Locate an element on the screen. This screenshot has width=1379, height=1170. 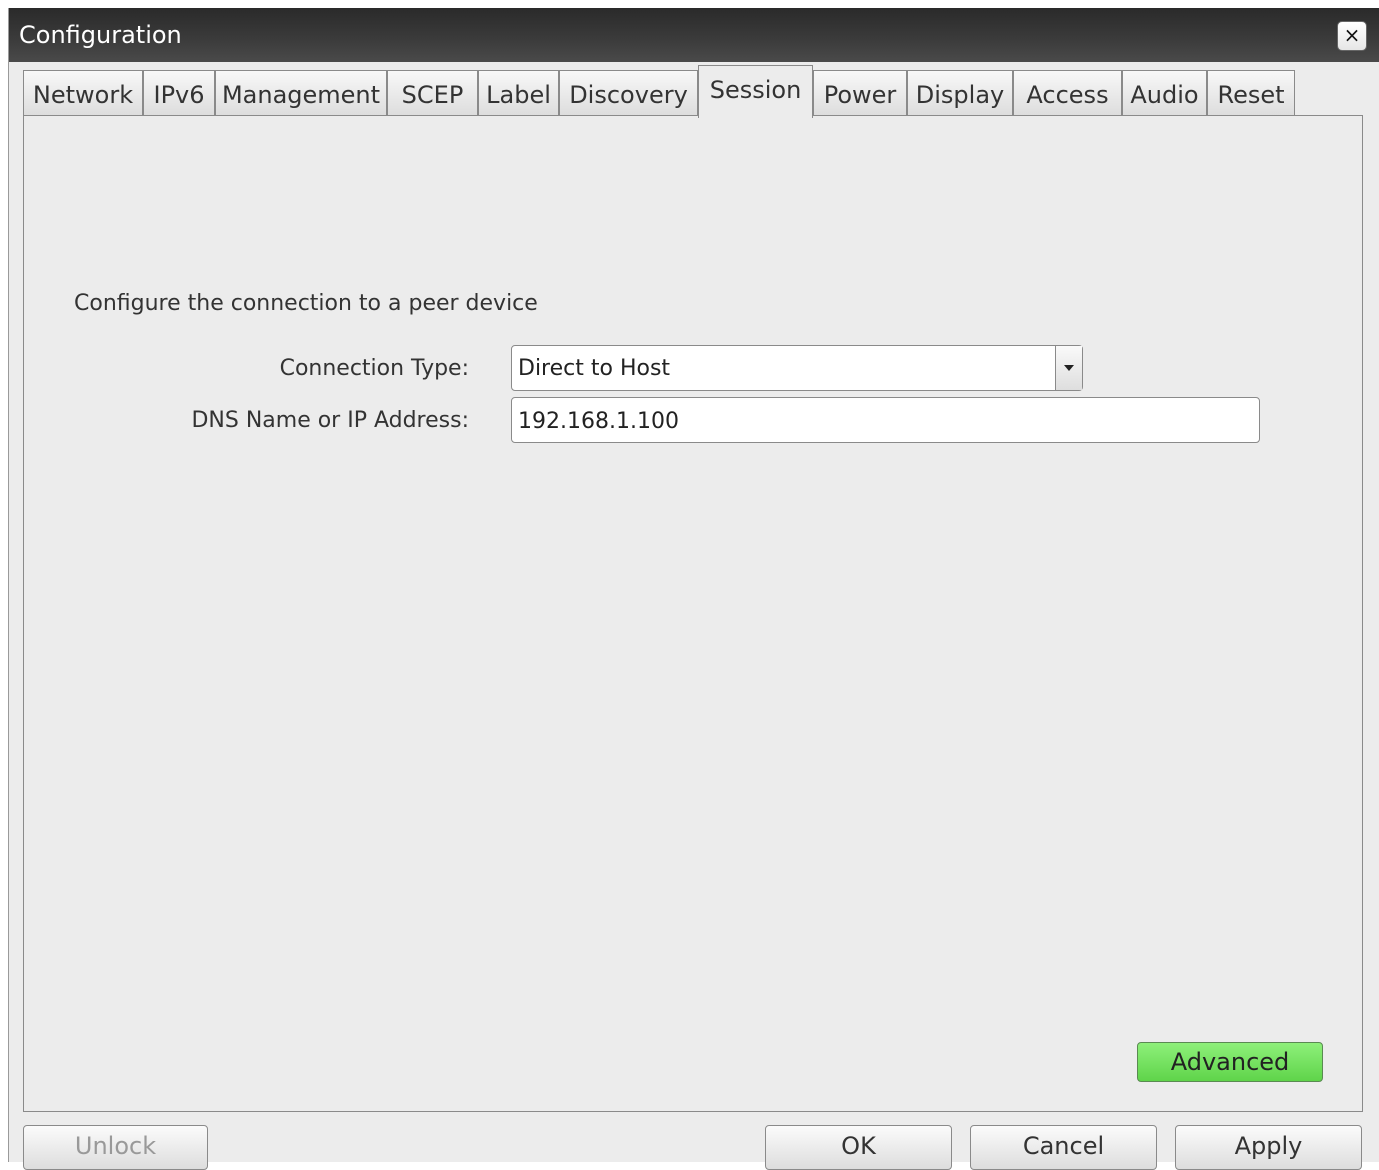
dns-input: 192.168.1.100 is located at coordinates (885, 420).